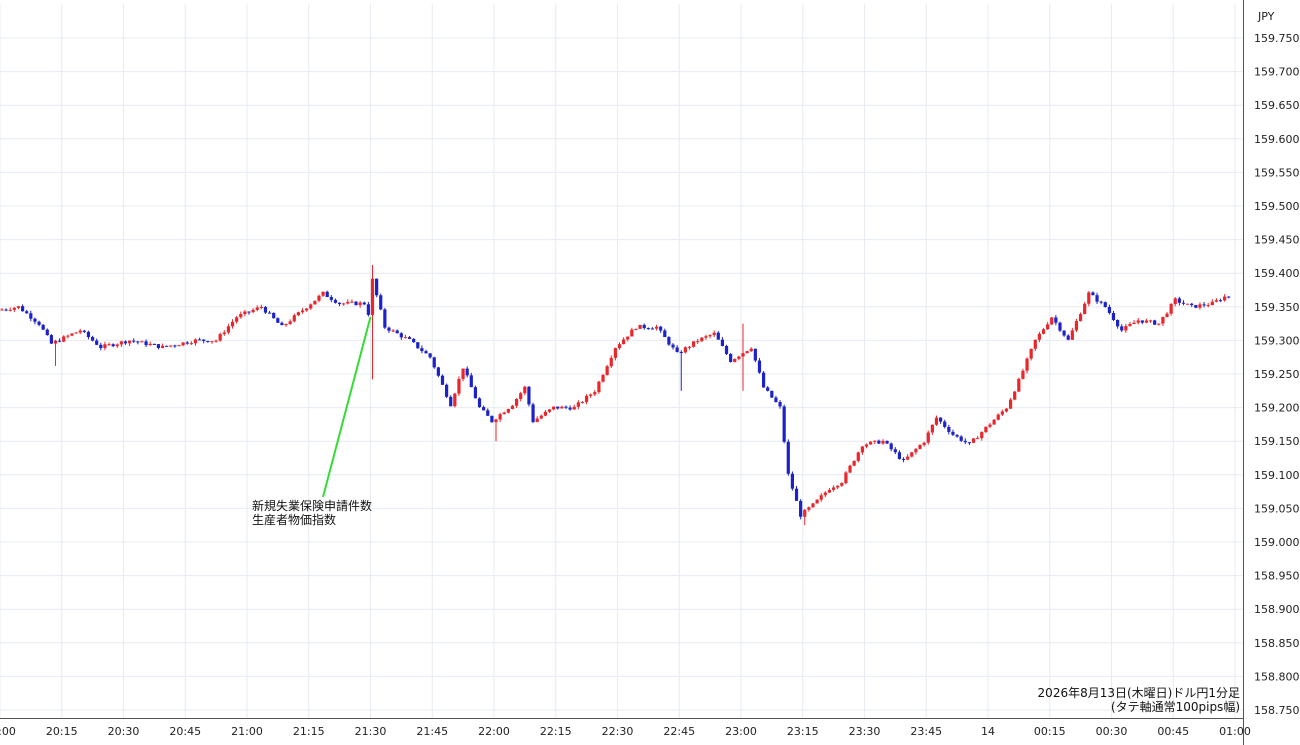 Image resolution: width=1300 pixels, height=745 pixels. Describe the element at coordinates (803, 731) in the screenshot. I see `x-tick-label: 23:15` at that location.